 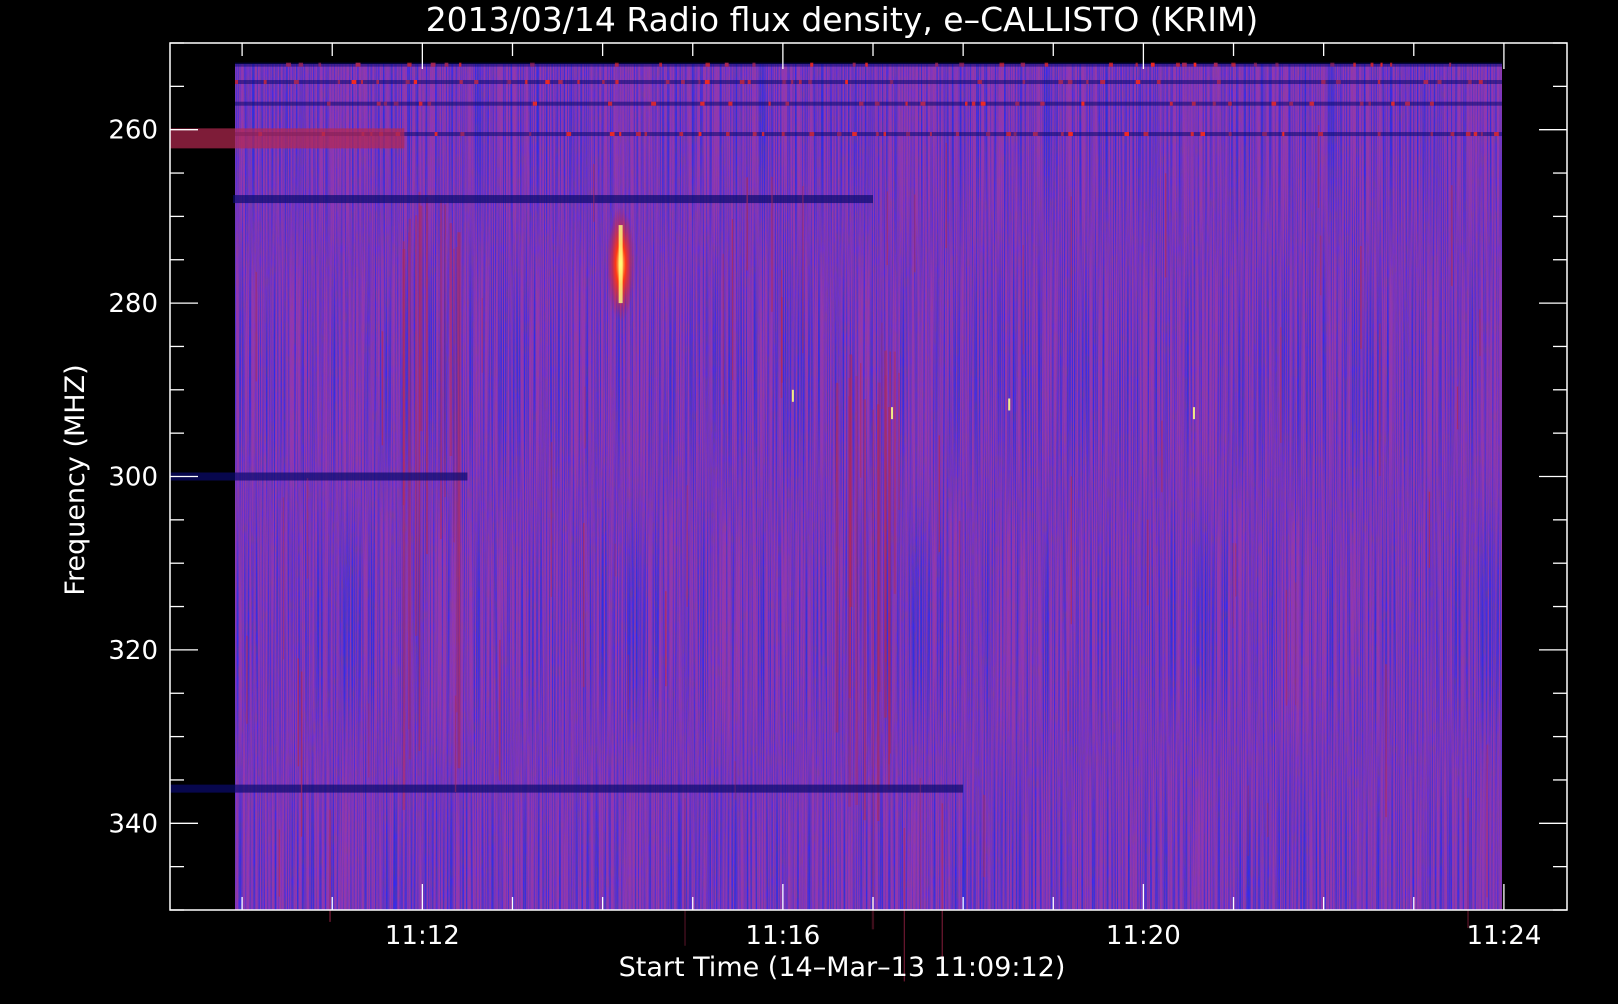 I want to click on x-tick-label: 11:24, so click(x=1503, y=936).